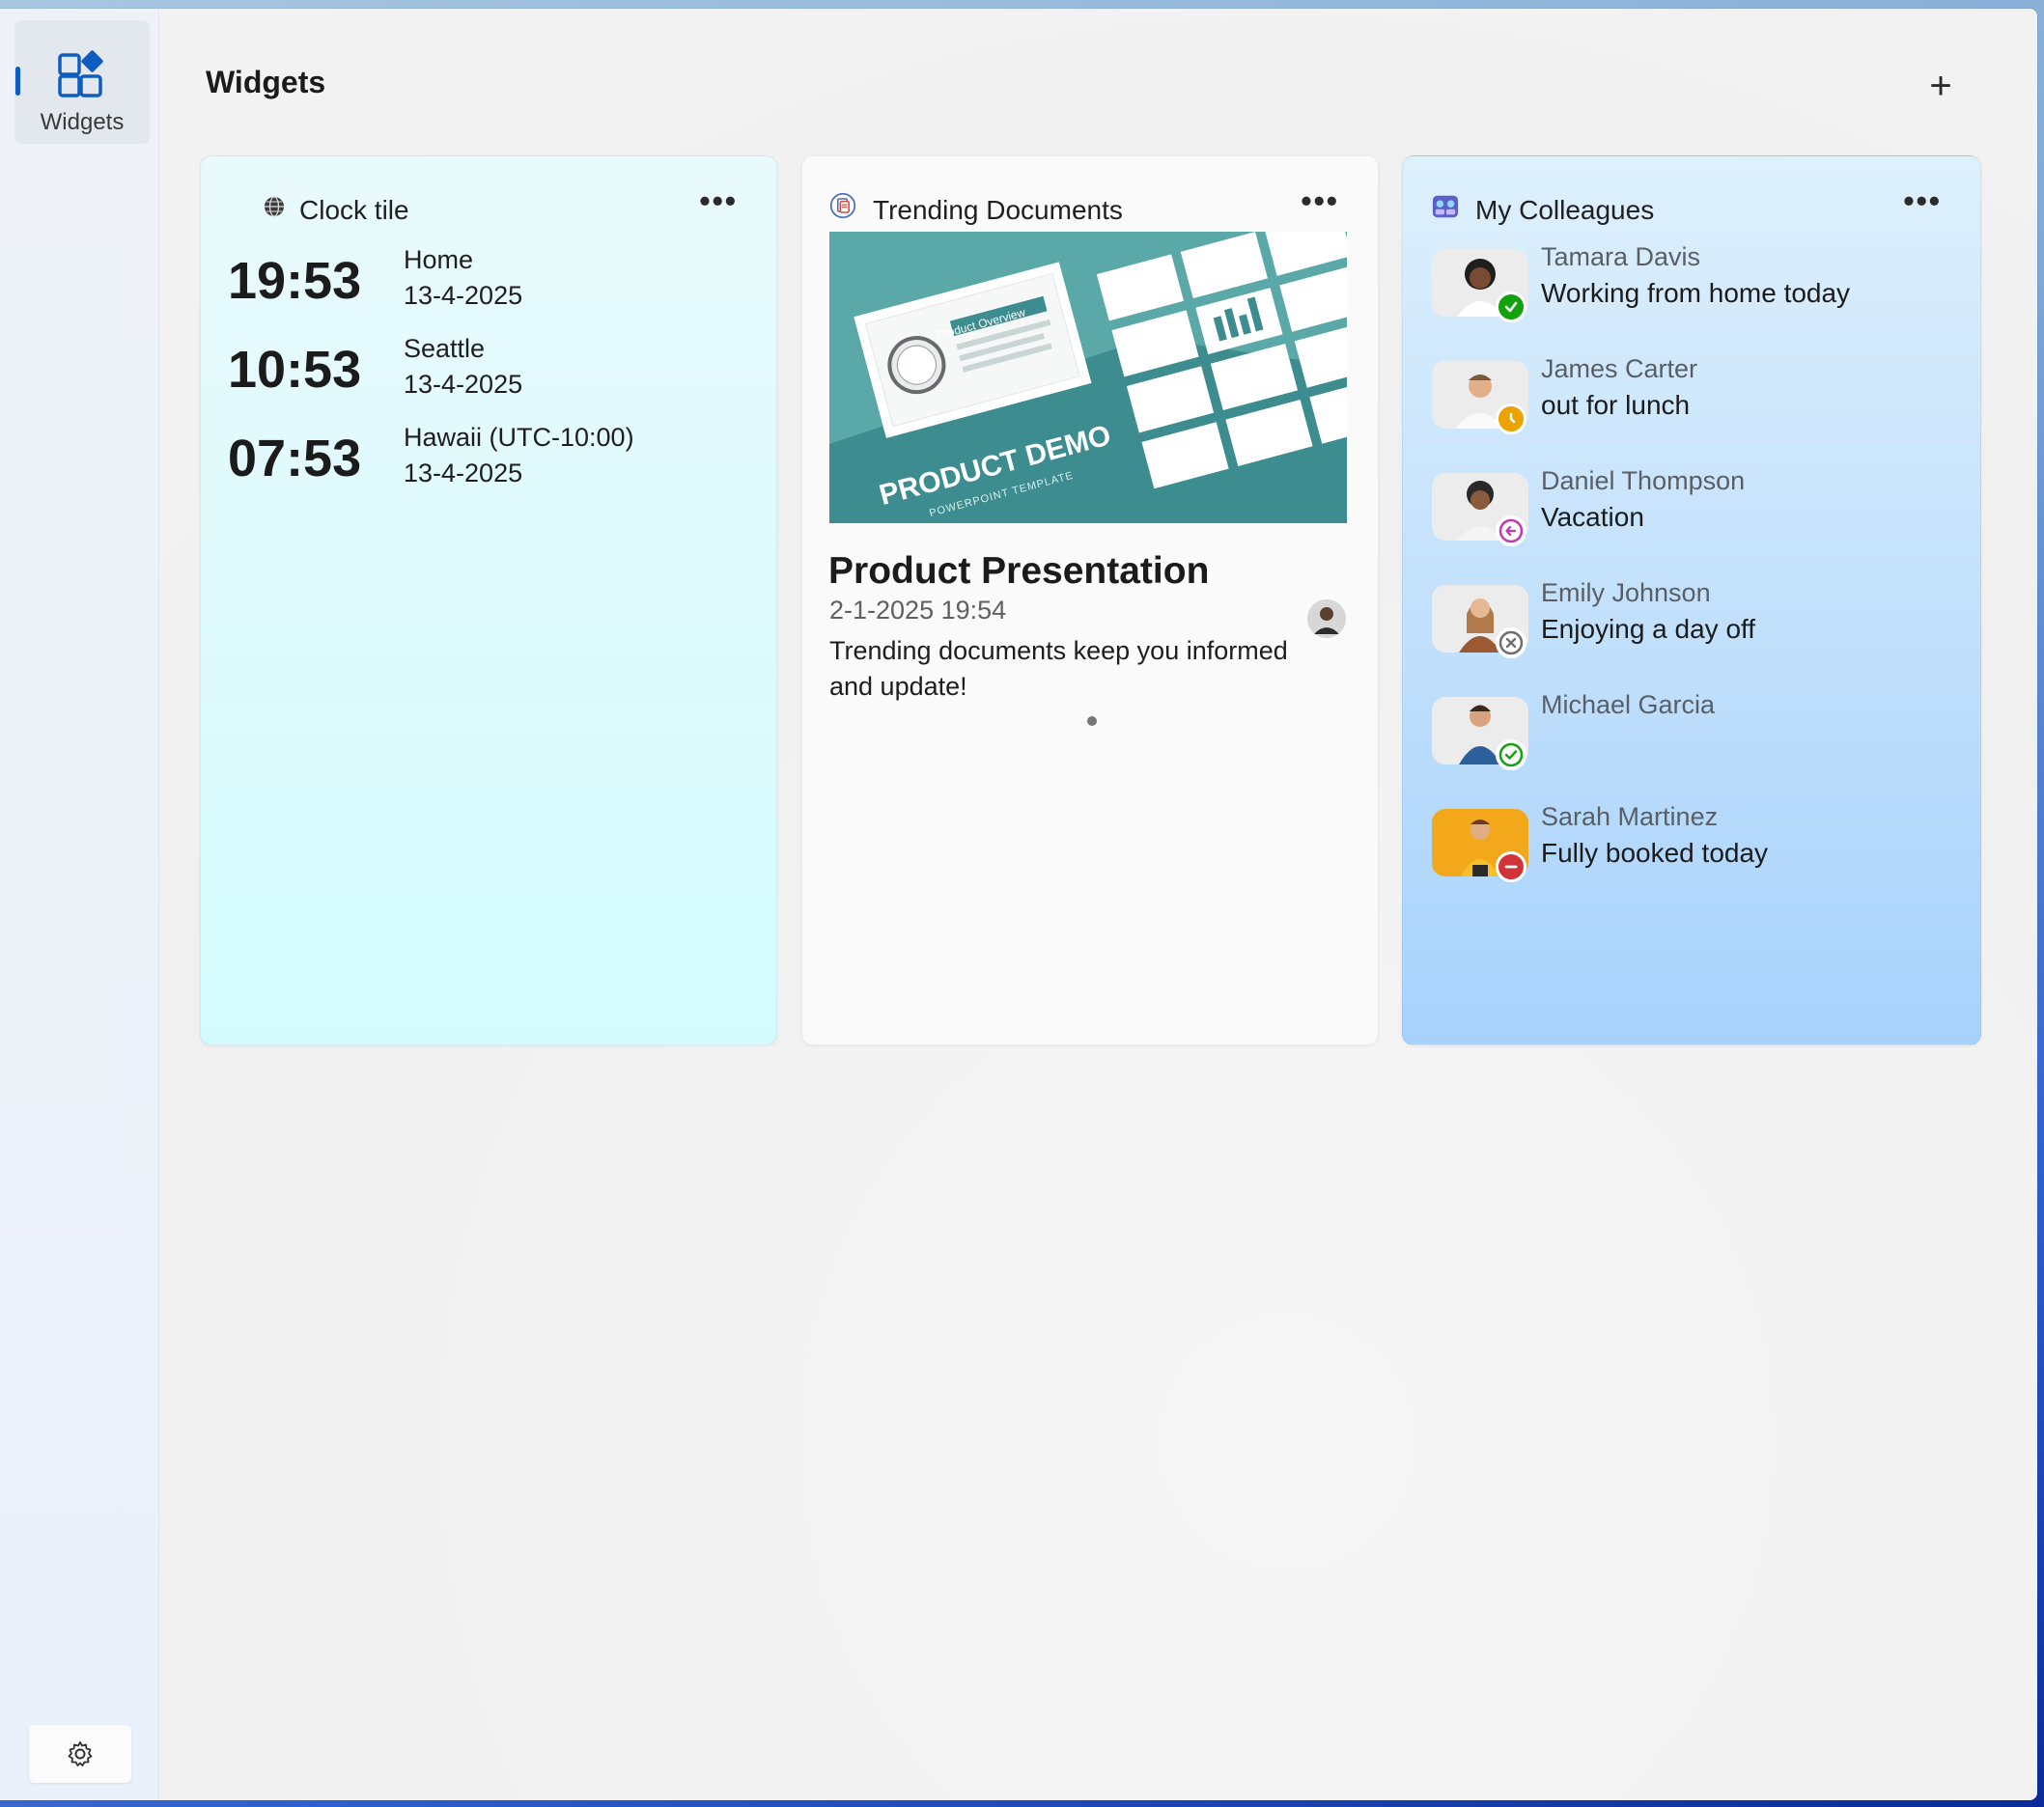 The height and width of the screenshot is (1807, 2044). I want to click on colleague-status: Enjoying a day off, so click(1649, 629).